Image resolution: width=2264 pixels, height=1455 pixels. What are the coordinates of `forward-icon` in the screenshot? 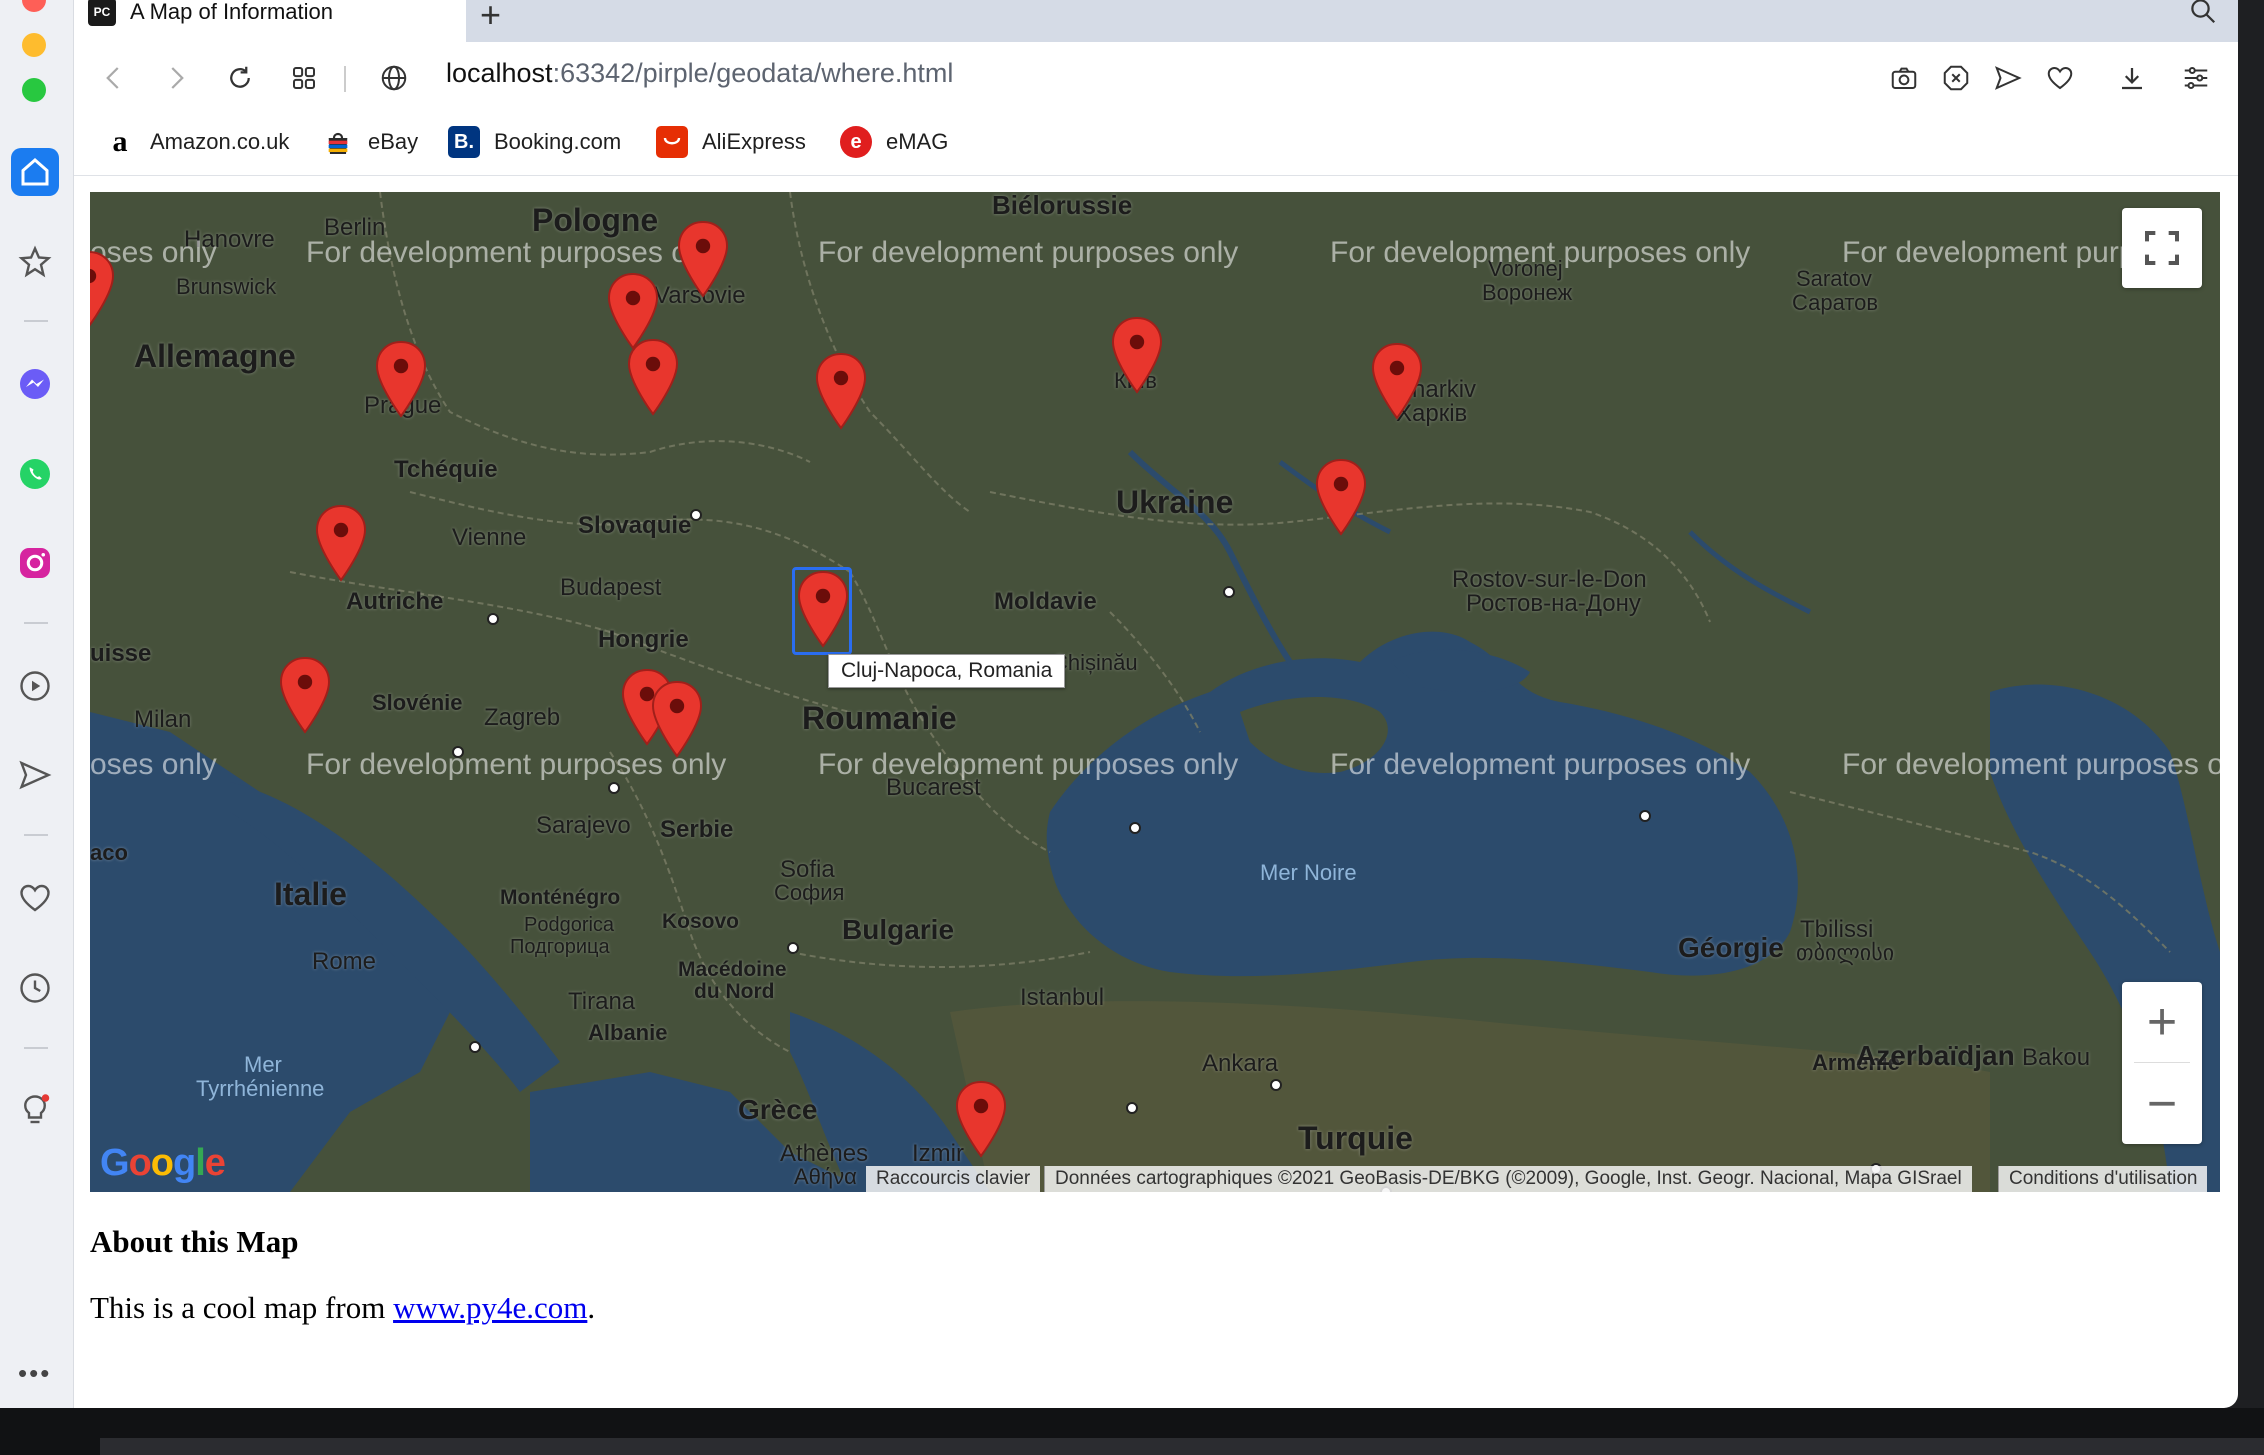 It's located at (176, 78).